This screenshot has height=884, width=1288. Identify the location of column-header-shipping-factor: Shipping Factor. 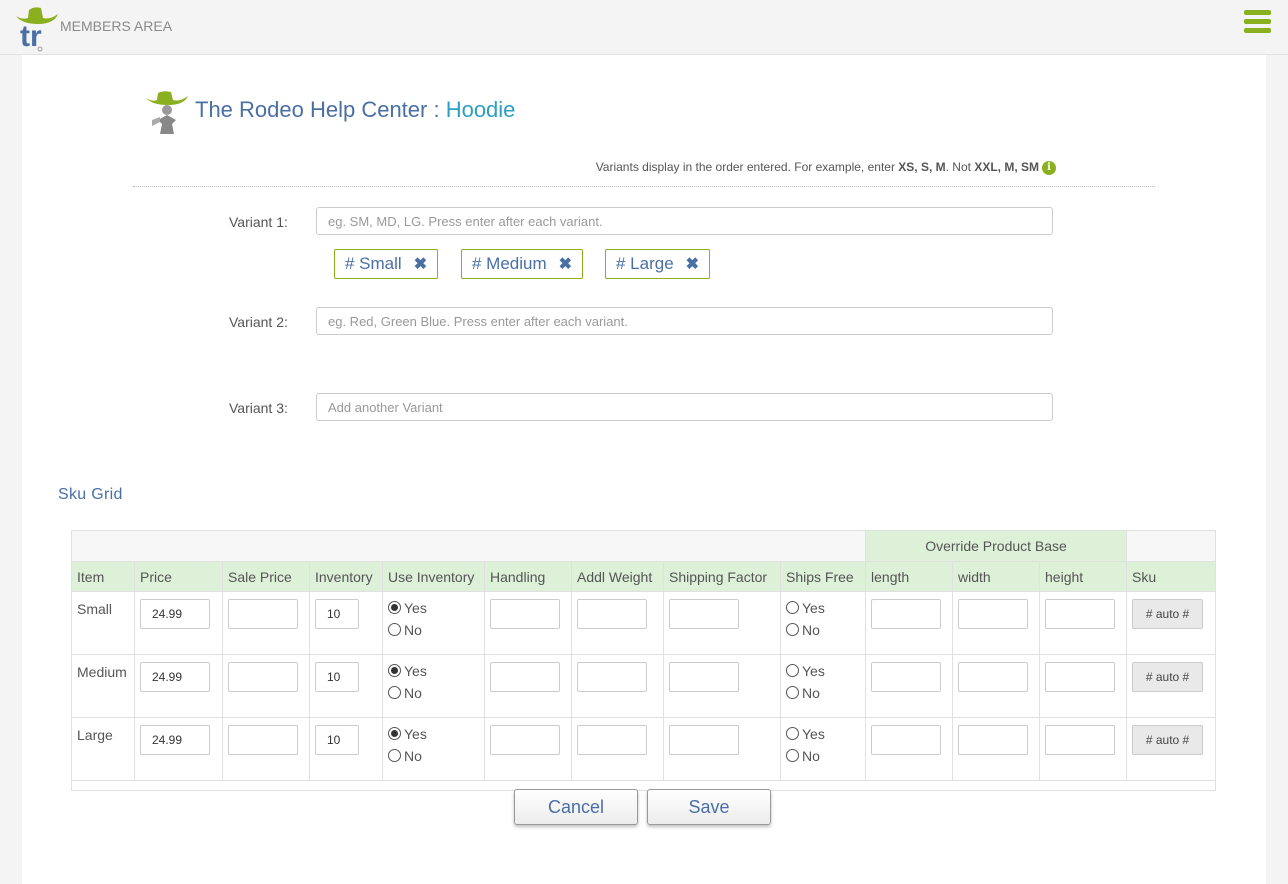
(722, 576).